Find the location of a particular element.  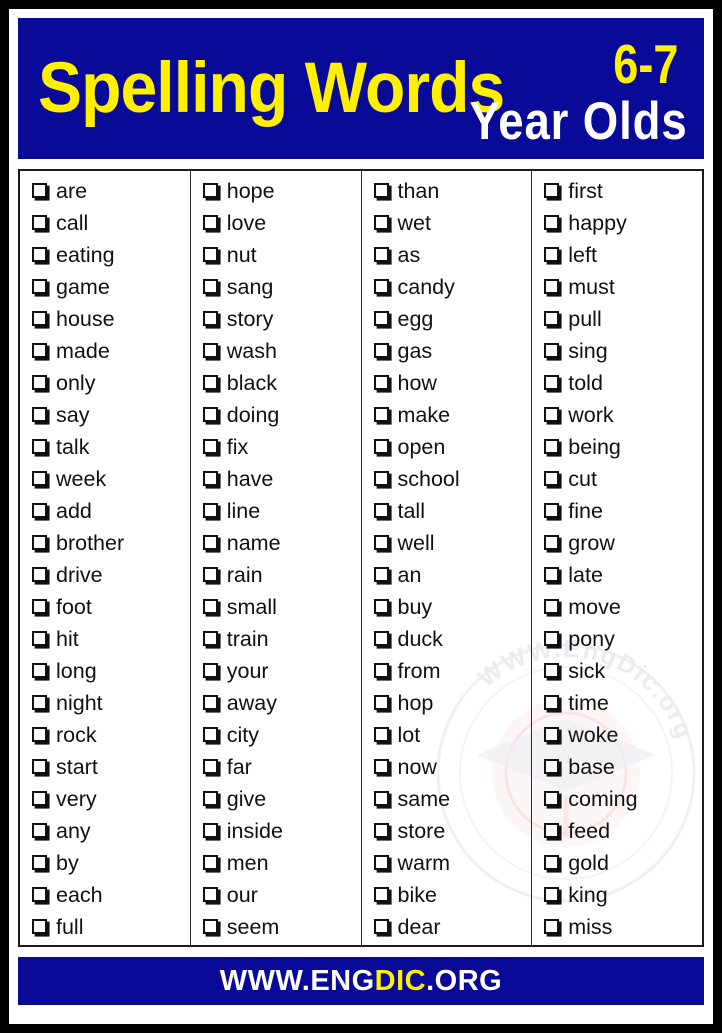

word-row: feed is located at coordinates (617, 831).